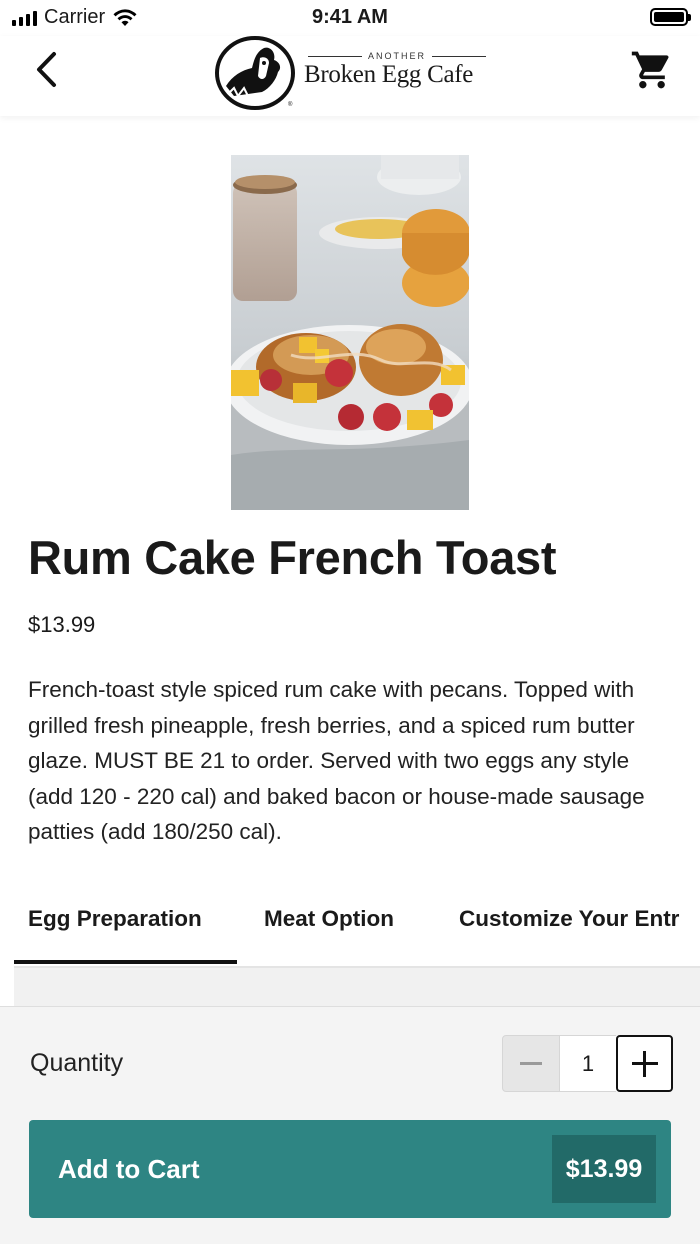 Image resolution: width=700 pixels, height=1244 pixels. Describe the element at coordinates (292, 557) in the screenshot. I see `product-title: Rum Cake French Toast` at that location.